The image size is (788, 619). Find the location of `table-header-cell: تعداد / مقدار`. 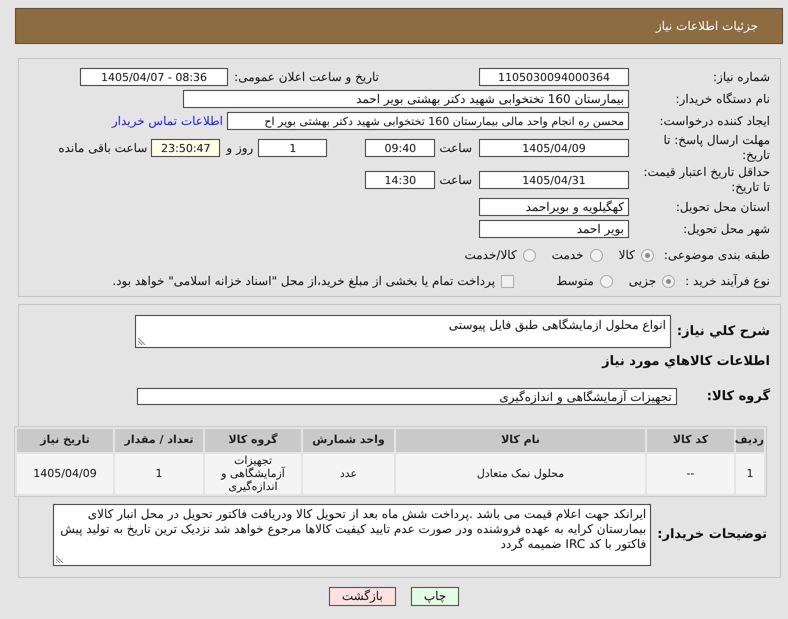

table-header-cell: تعداد / مقدار is located at coordinates (159, 440).